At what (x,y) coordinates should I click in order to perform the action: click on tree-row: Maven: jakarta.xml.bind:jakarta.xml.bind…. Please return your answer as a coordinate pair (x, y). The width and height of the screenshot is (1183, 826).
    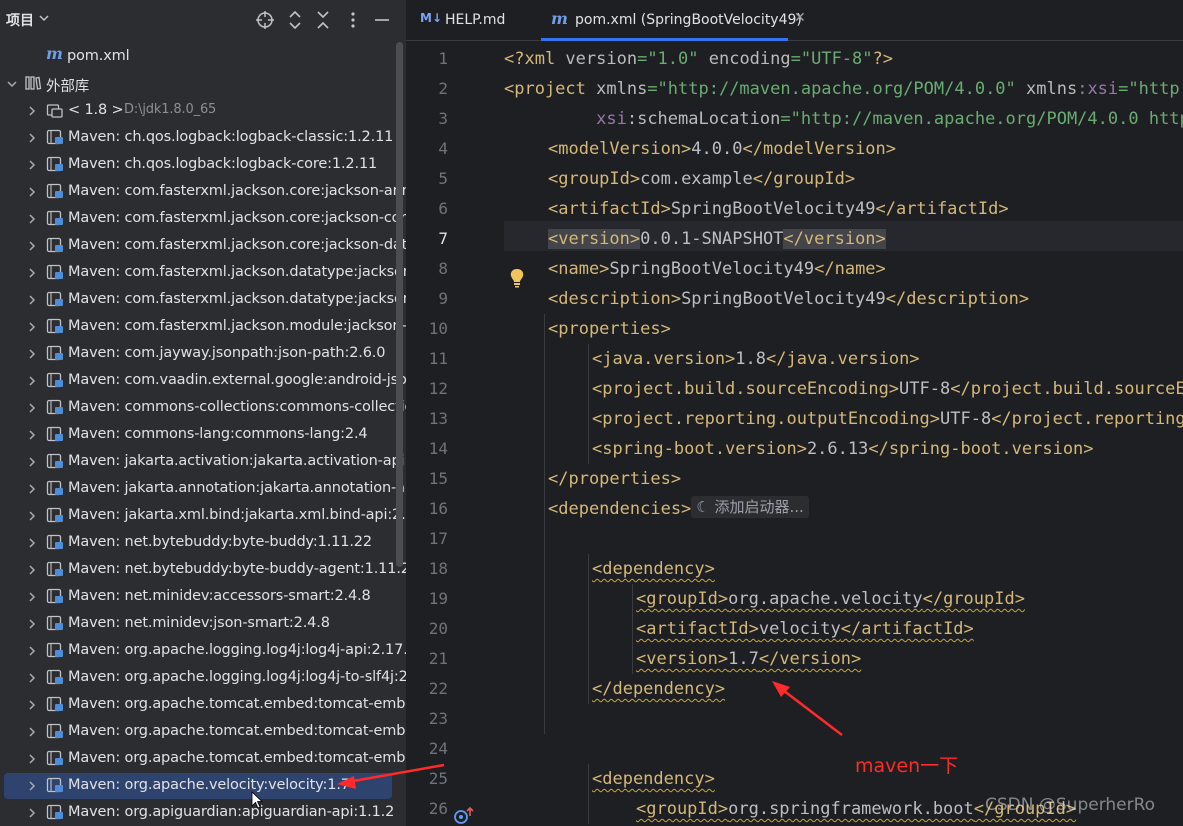
    Looking at the image, I should click on (203, 515).